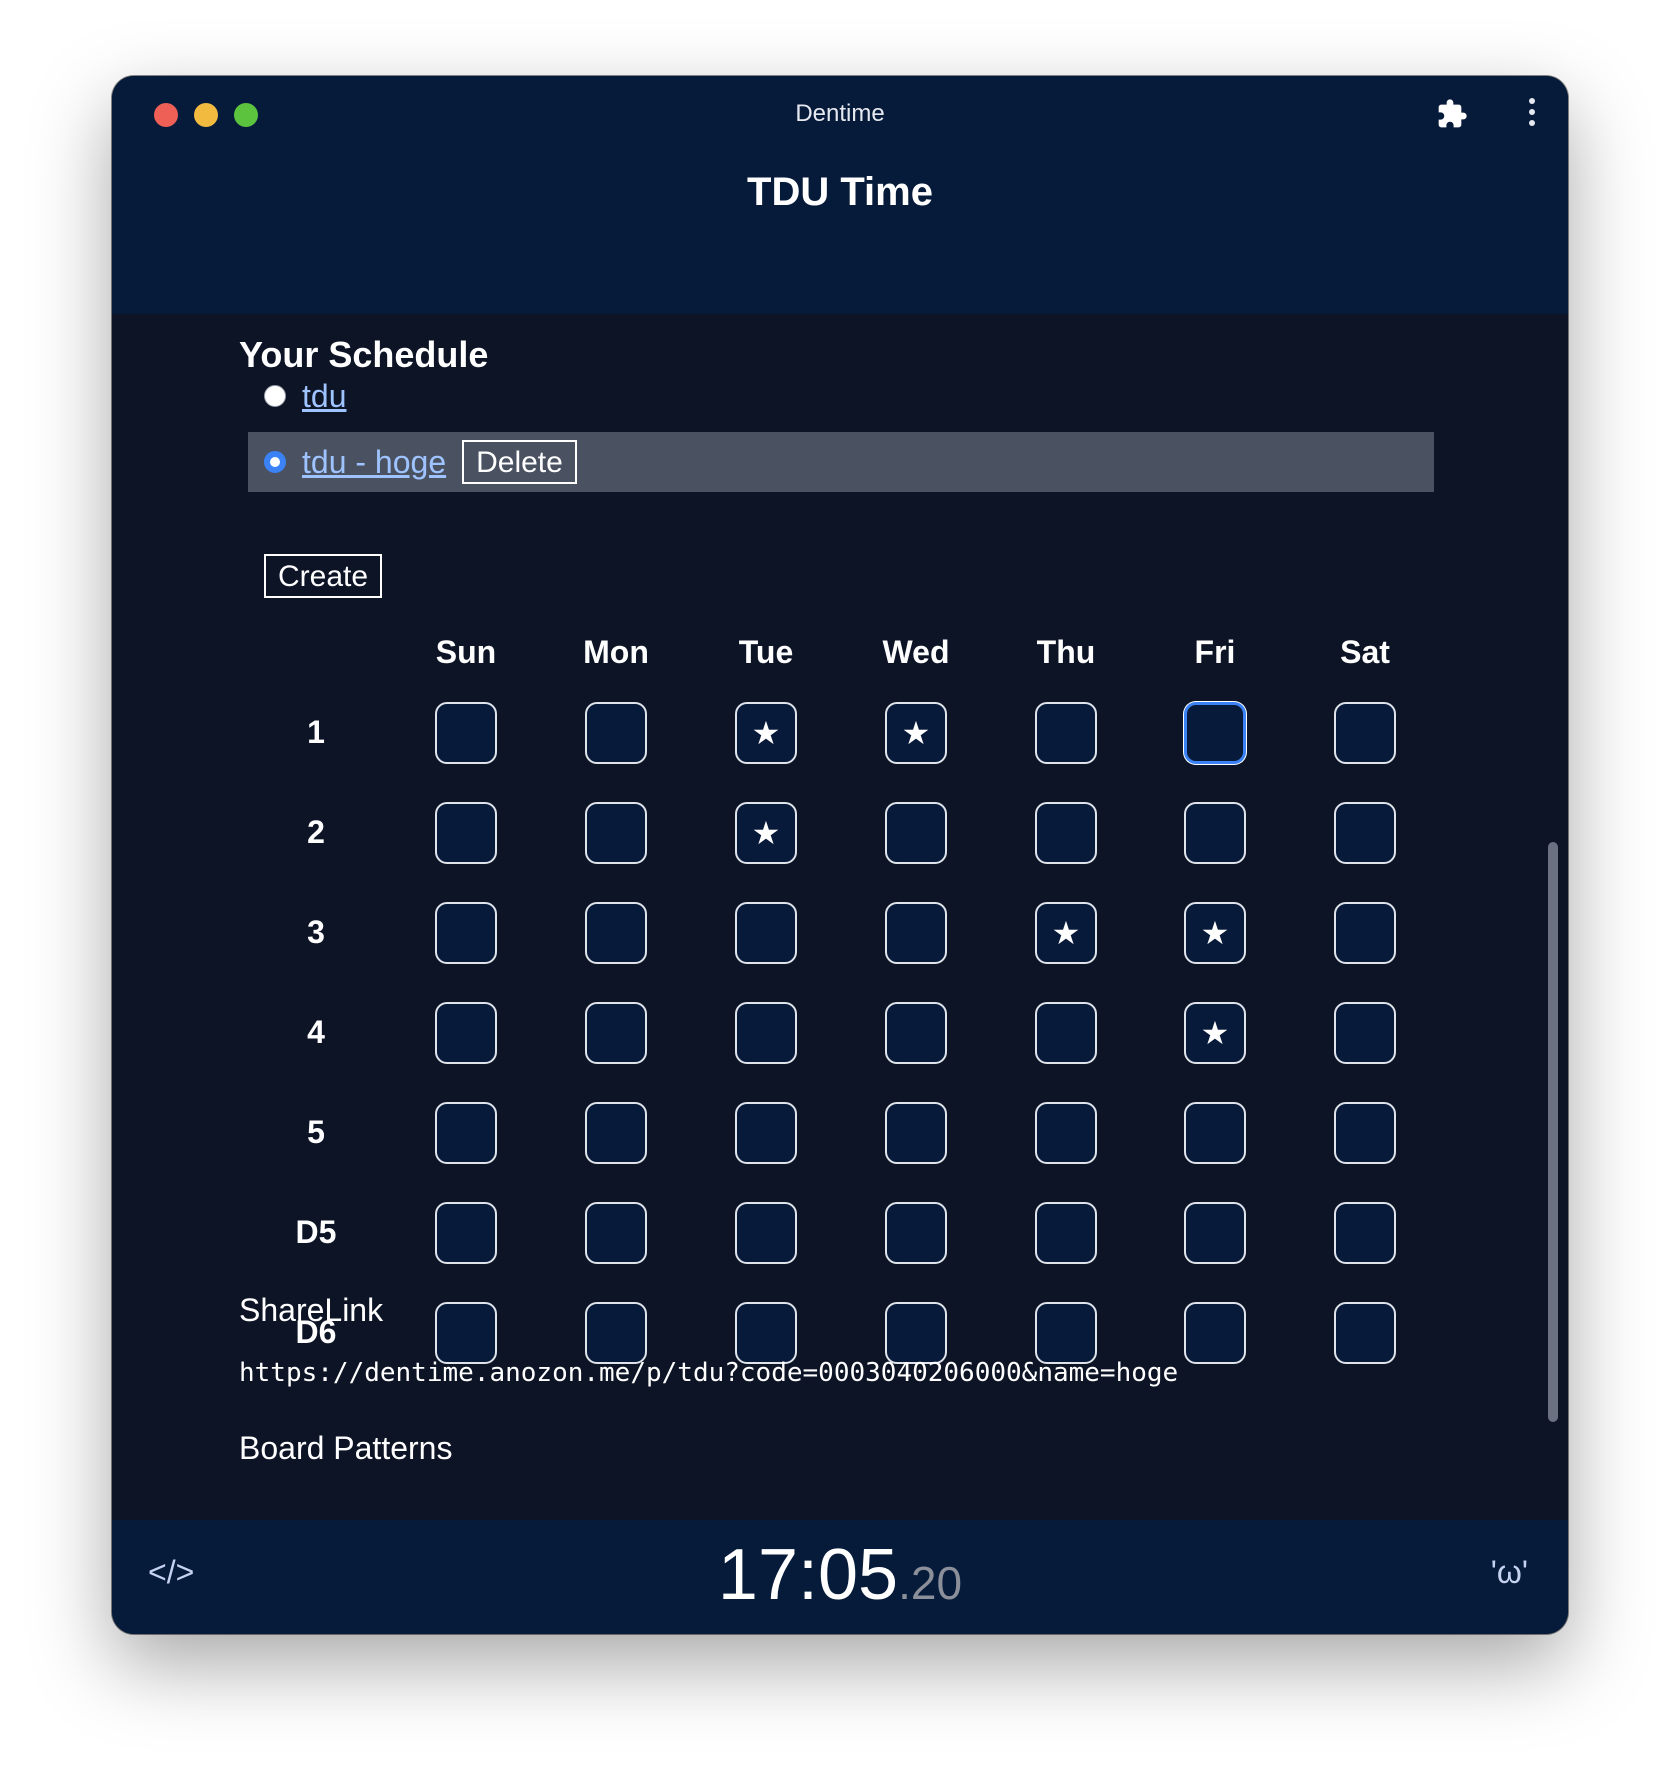 This screenshot has height=1780, width=1678. What do you see at coordinates (916, 652) in the screenshot?
I see `day-header-wed: Wed` at bounding box center [916, 652].